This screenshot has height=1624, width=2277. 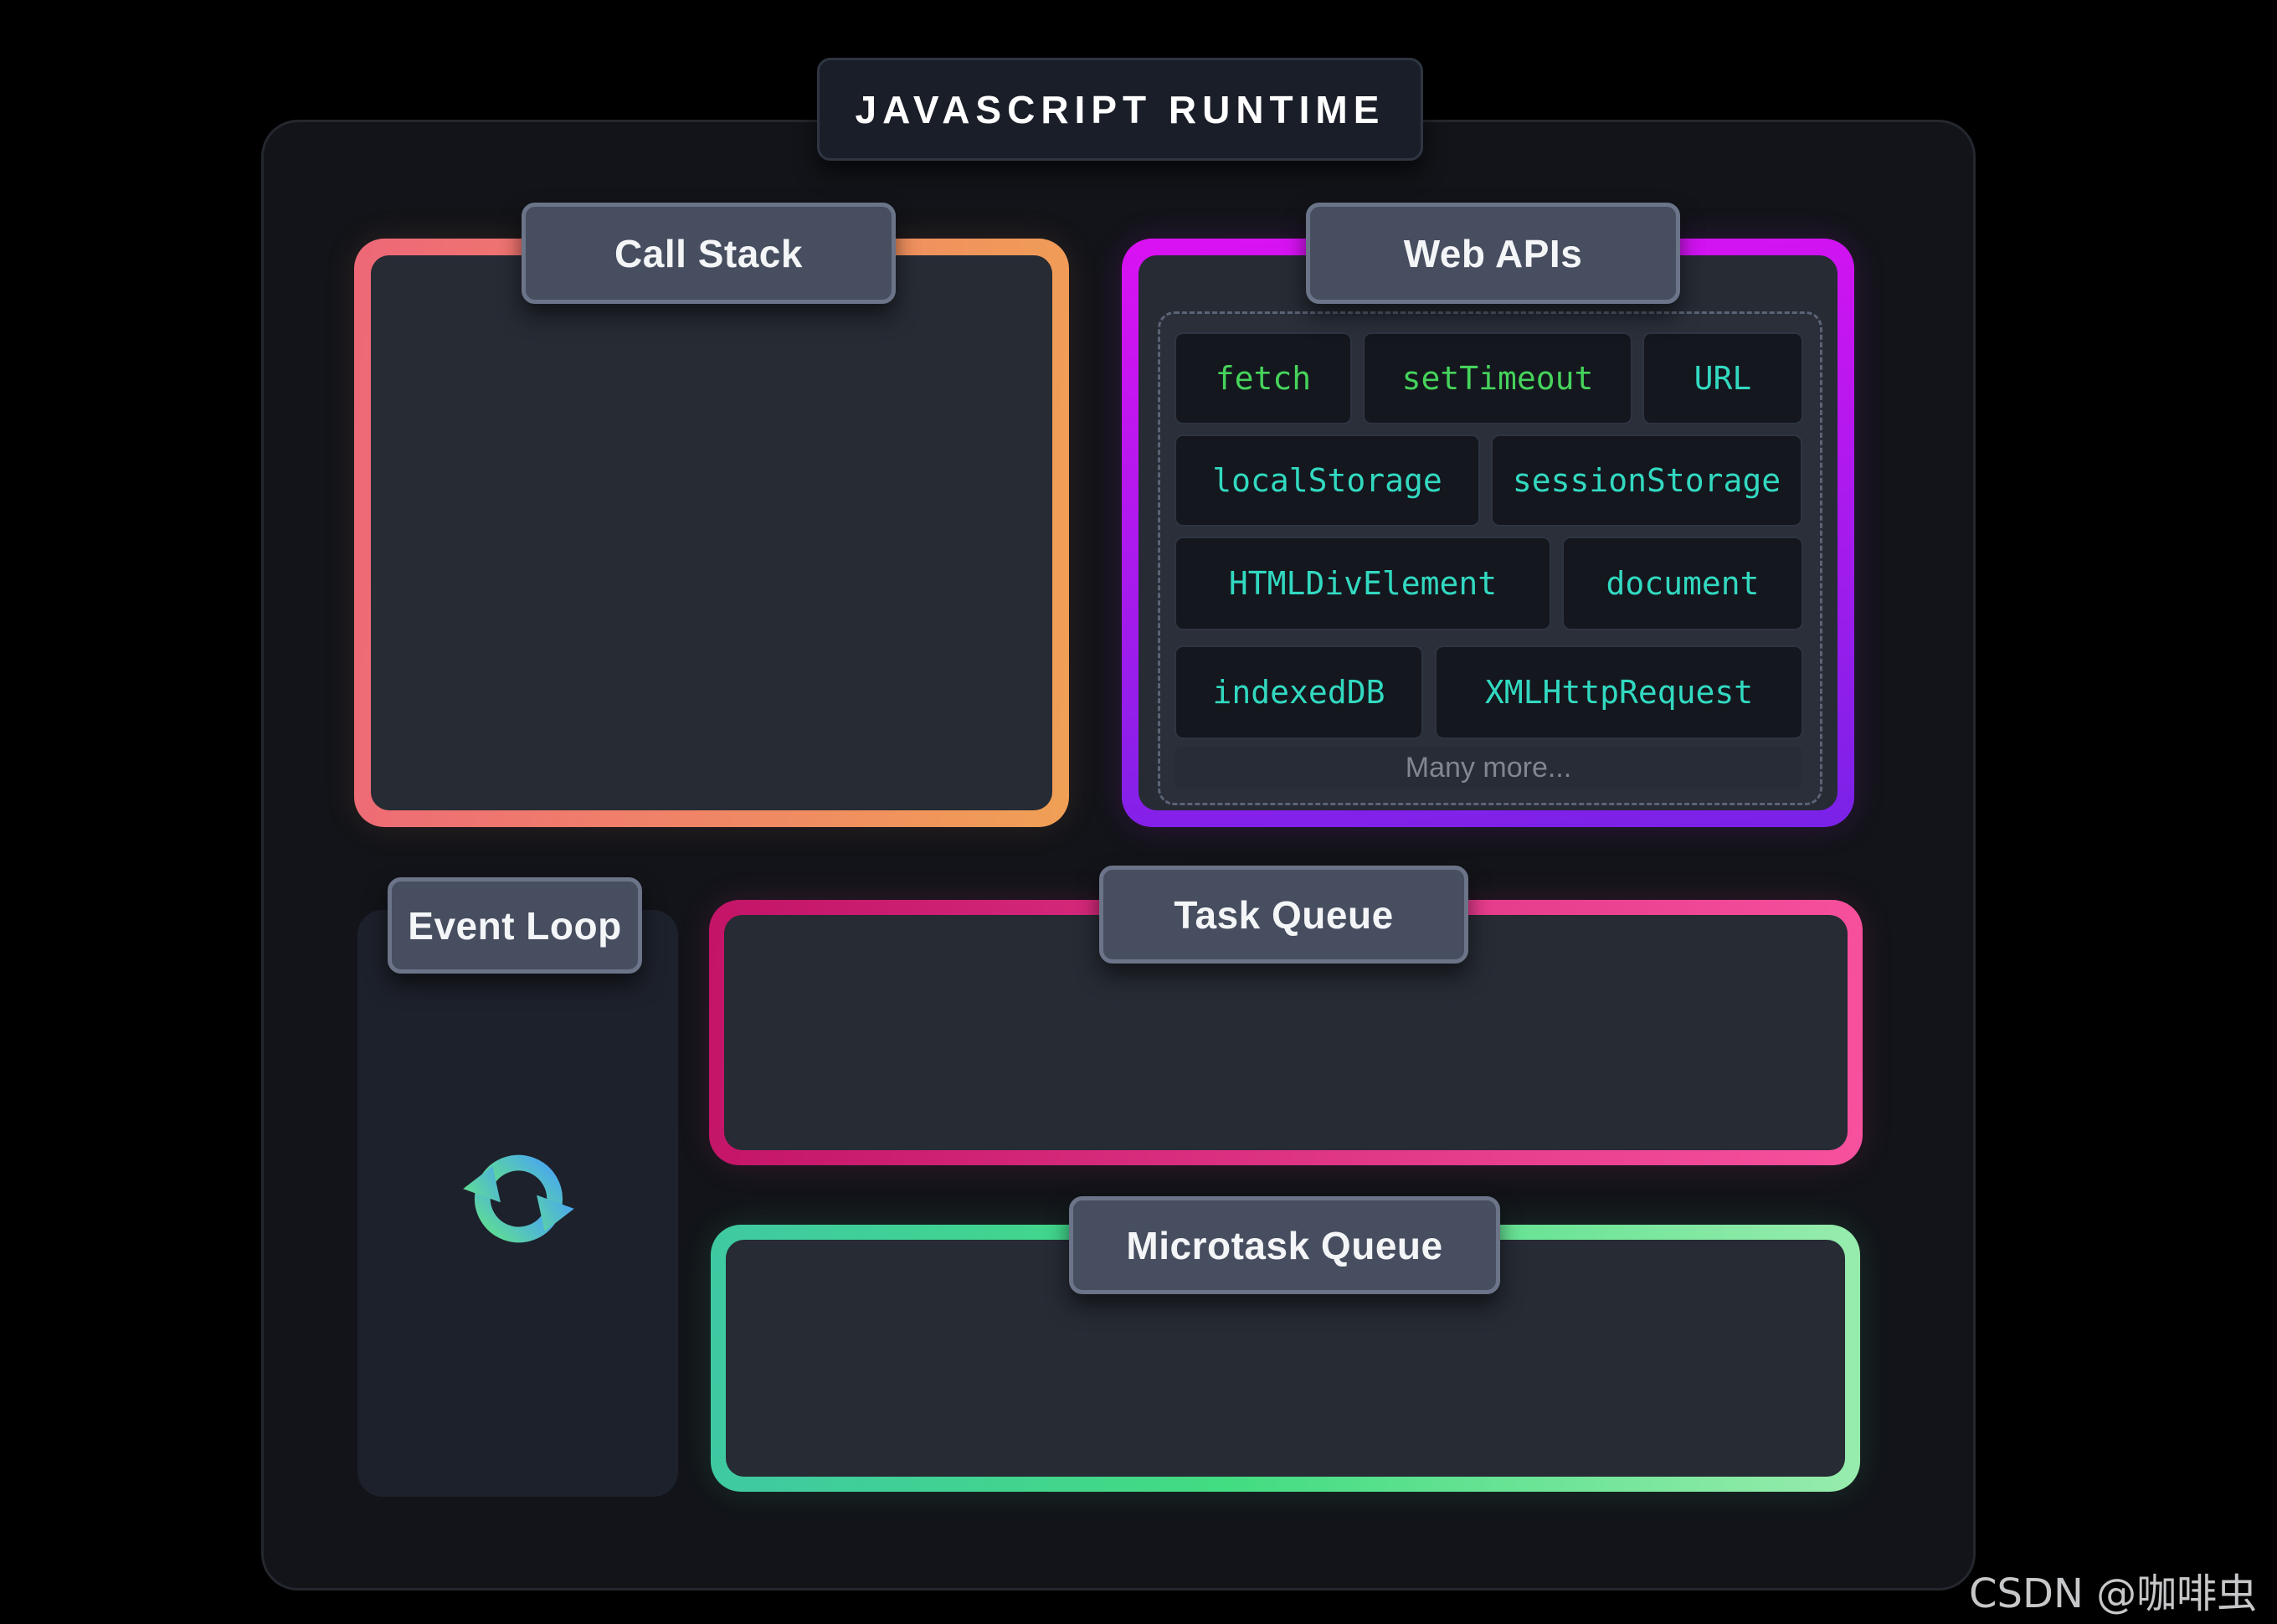 I want to click on api-chip-htmldivelement-text: HTMLDivElement, so click(x=1363, y=583).